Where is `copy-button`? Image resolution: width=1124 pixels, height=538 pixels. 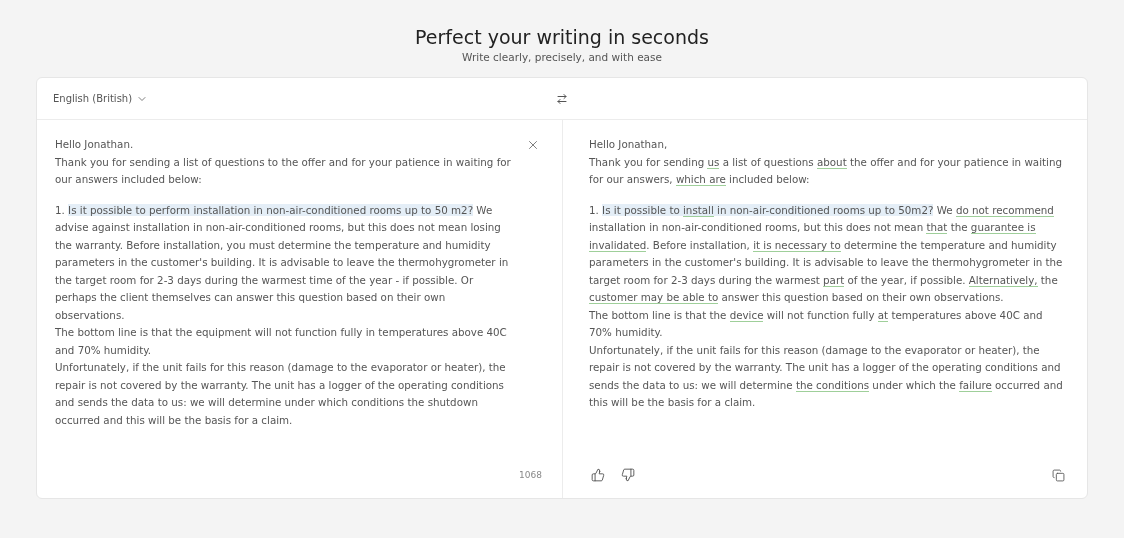
copy-button is located at coordinates (1058, 475).